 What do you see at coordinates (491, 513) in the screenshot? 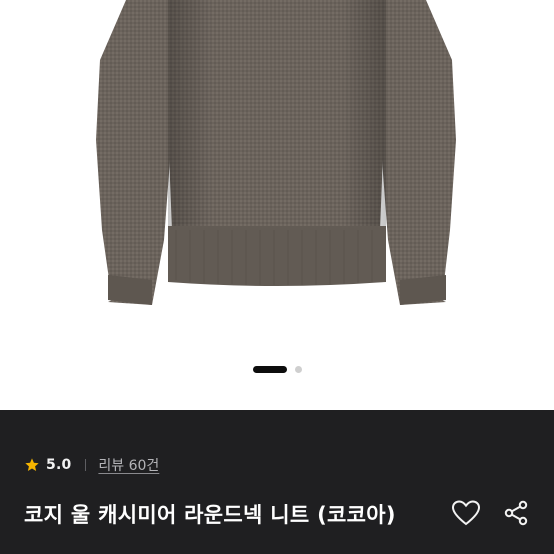
I see `product-actions` at bounding box center [491, 513].